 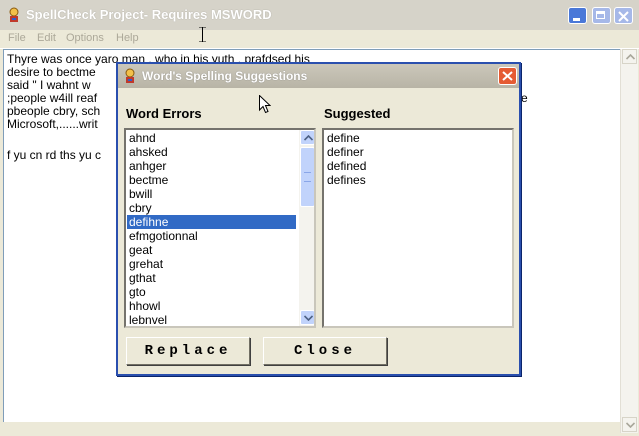 I want to click on list-item: cbry, so click(x=139, y=208).